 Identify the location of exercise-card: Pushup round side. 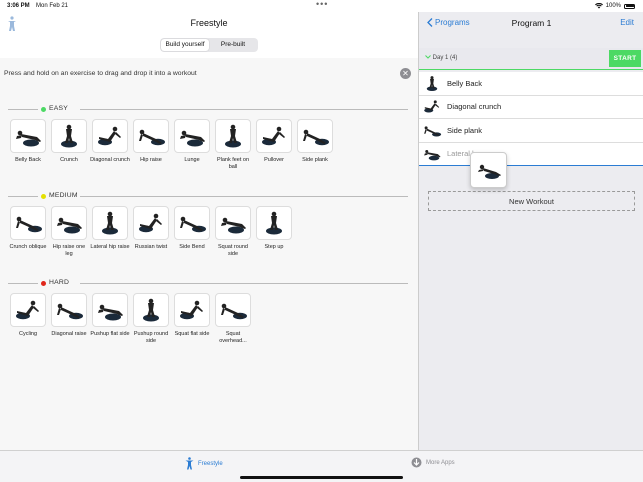
(151, 318).